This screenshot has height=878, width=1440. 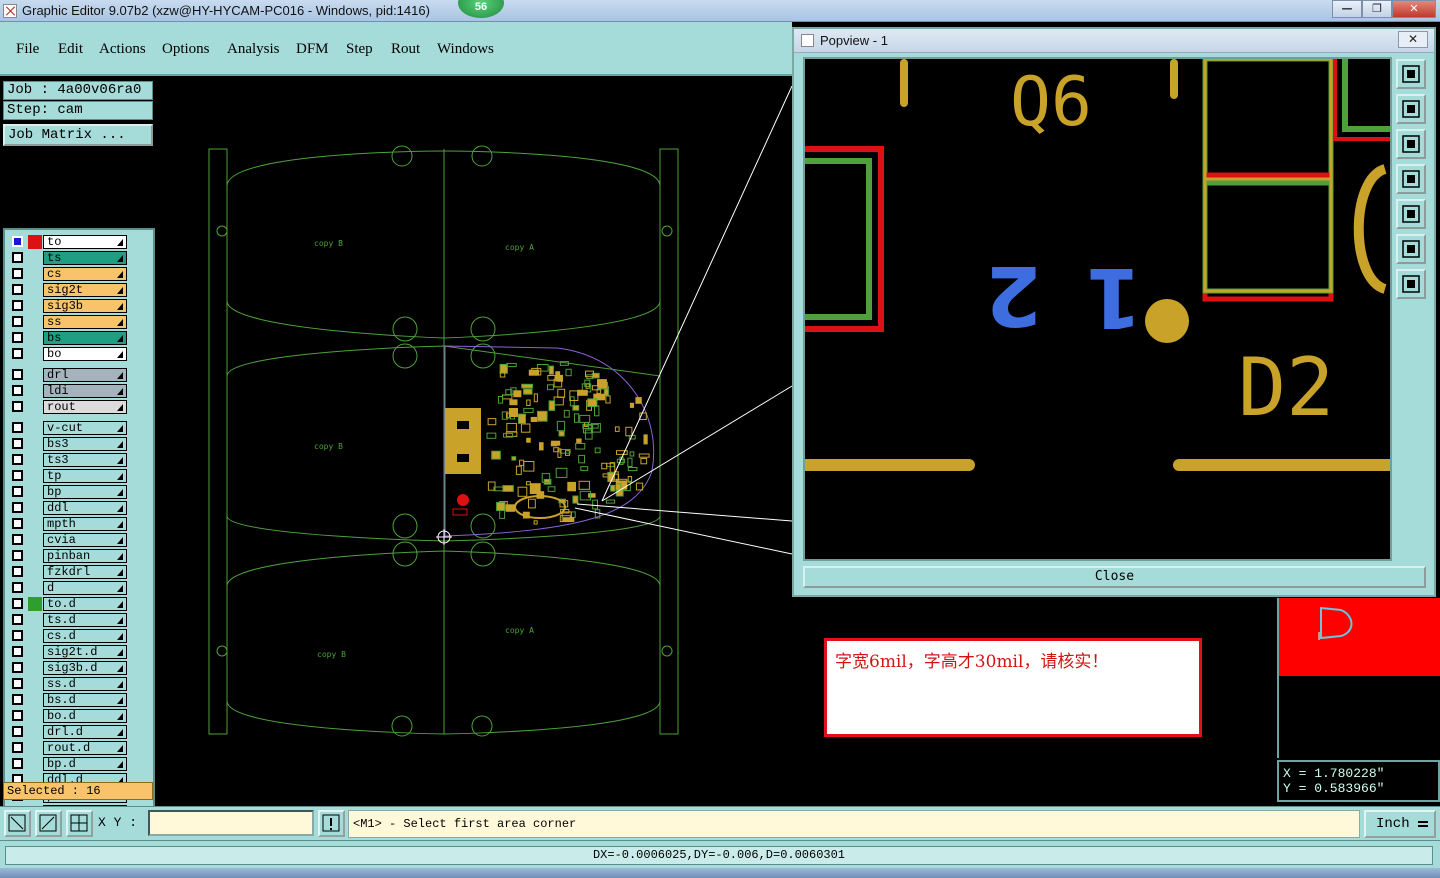 I want to click on layer-row-tp: tp, so click(x=68, y=476).